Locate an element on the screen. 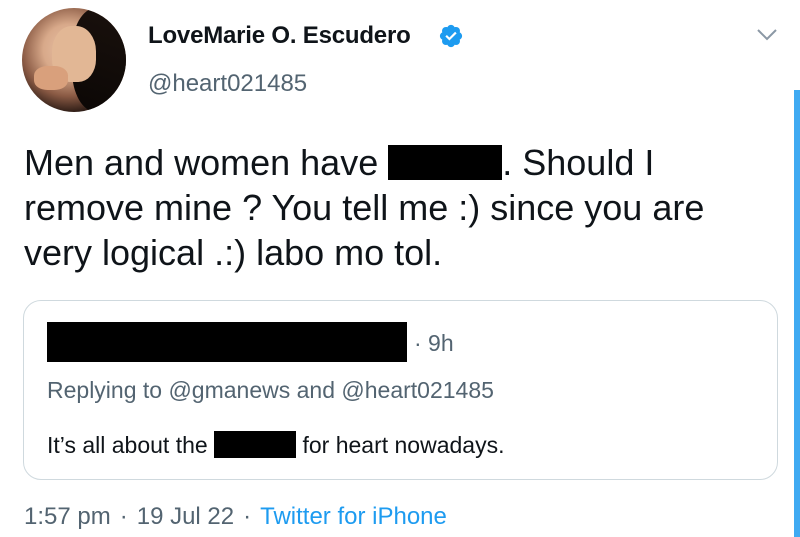  avatar is located at coordinates (74, 60).